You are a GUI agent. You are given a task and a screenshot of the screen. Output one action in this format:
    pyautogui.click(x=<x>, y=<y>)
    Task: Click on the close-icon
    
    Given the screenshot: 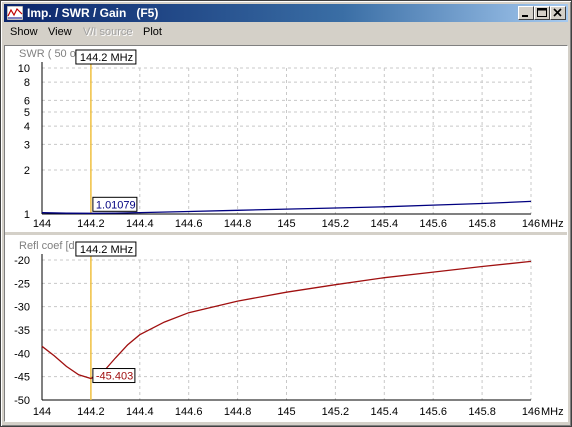 What is the action you would take?
    pyautogui.click(x=557, y=12)
    